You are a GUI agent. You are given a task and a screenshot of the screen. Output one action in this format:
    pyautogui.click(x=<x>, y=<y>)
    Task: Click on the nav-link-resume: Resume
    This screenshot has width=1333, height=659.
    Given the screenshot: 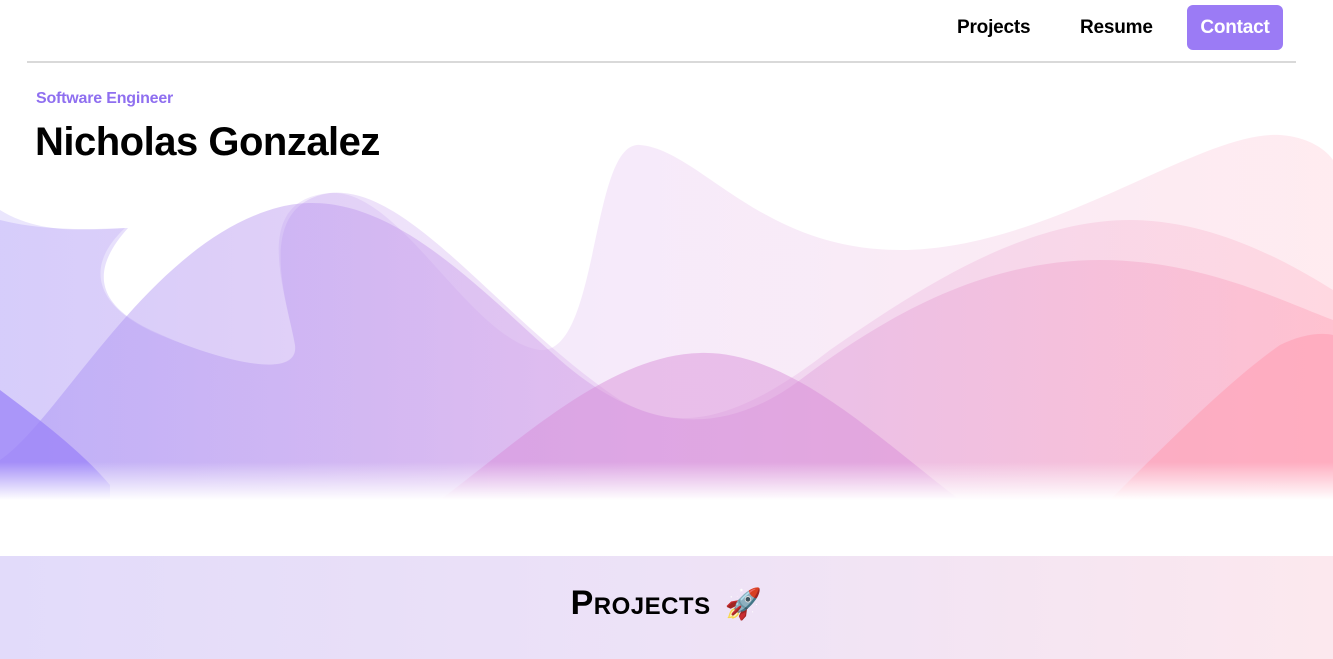 What is the action you would take?
    pyautogui.click(x=1116, y=28)
    